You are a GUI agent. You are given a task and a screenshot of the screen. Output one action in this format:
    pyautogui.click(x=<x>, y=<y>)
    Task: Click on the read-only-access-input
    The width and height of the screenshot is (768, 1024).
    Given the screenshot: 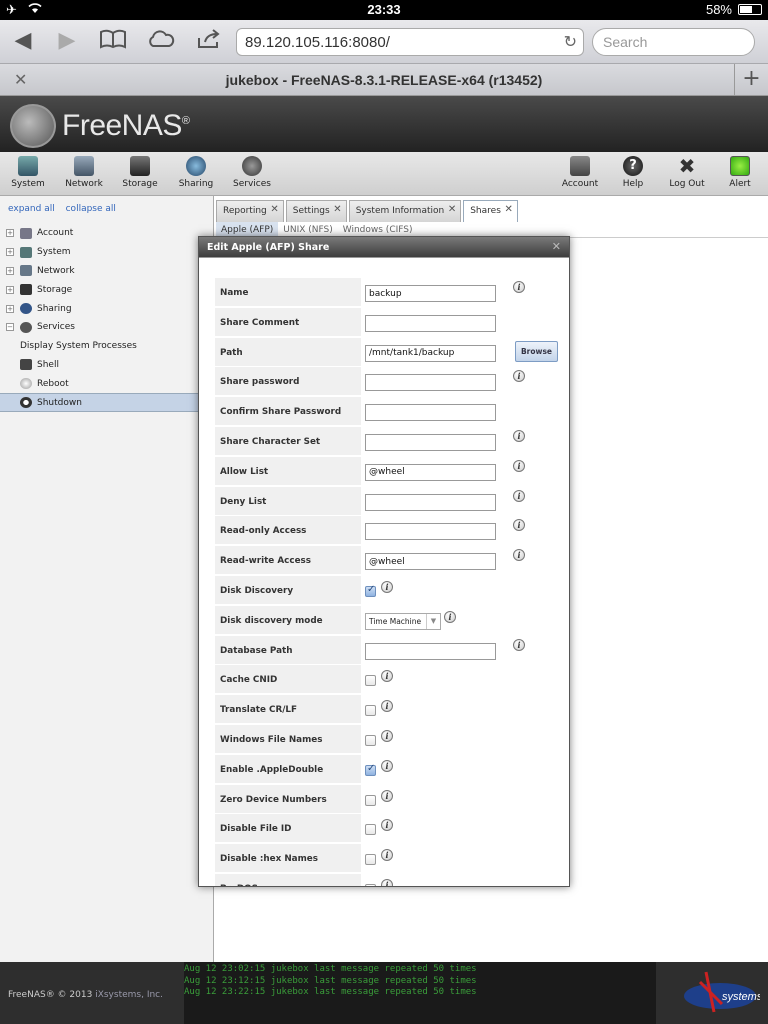 What is the action you would take?
    pyautogui.click(x=430, y=532)
    